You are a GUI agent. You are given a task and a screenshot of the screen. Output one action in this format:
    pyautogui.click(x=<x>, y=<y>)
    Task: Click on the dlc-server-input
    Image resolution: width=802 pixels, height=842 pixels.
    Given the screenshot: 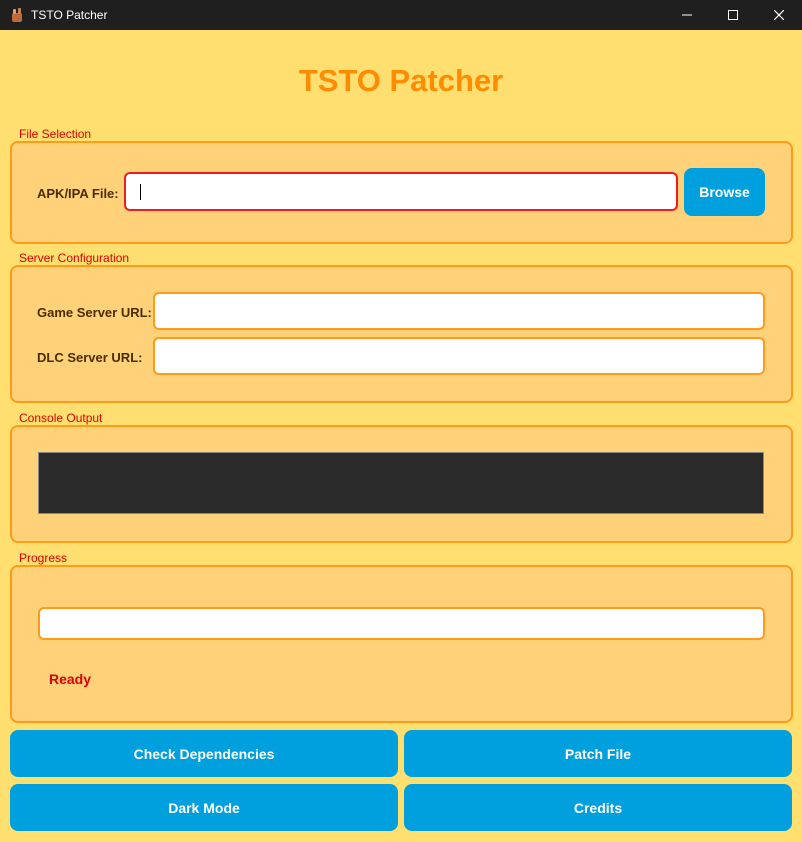 What is the action you would take?
    pyautogui.click(x=459, y=356)
    